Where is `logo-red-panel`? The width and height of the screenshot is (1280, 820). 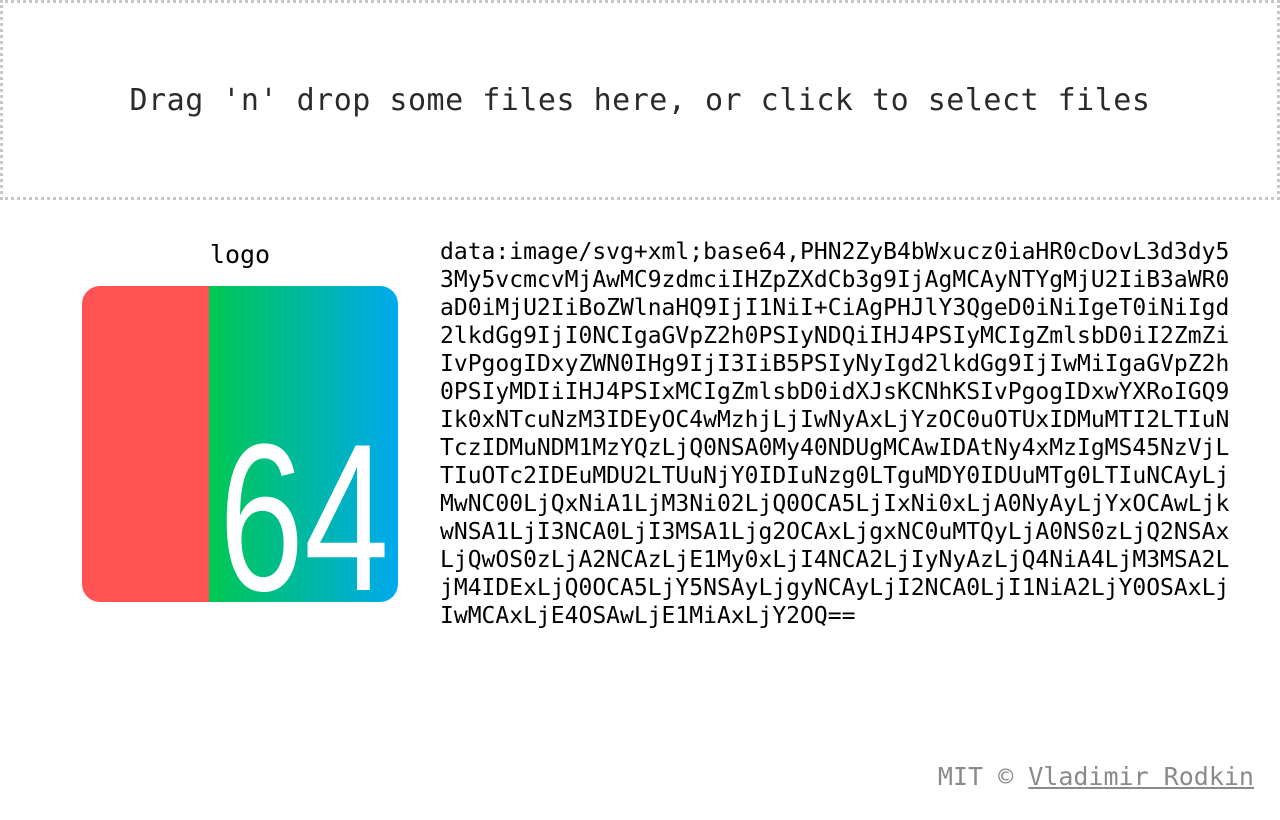 logo-red-panel is located at coordinates (145, 444).